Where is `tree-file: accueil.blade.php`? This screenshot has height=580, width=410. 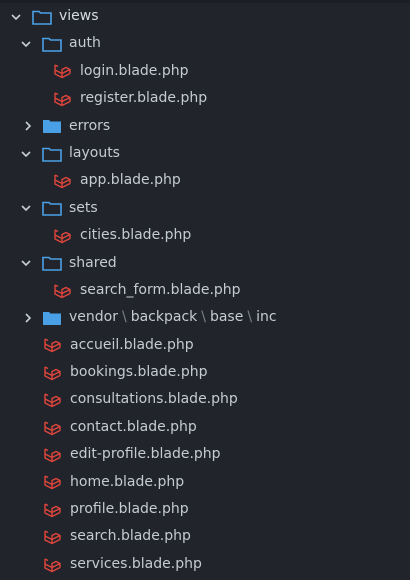 tree-file: accueil.blade.php is located at coordinates (205, 345).